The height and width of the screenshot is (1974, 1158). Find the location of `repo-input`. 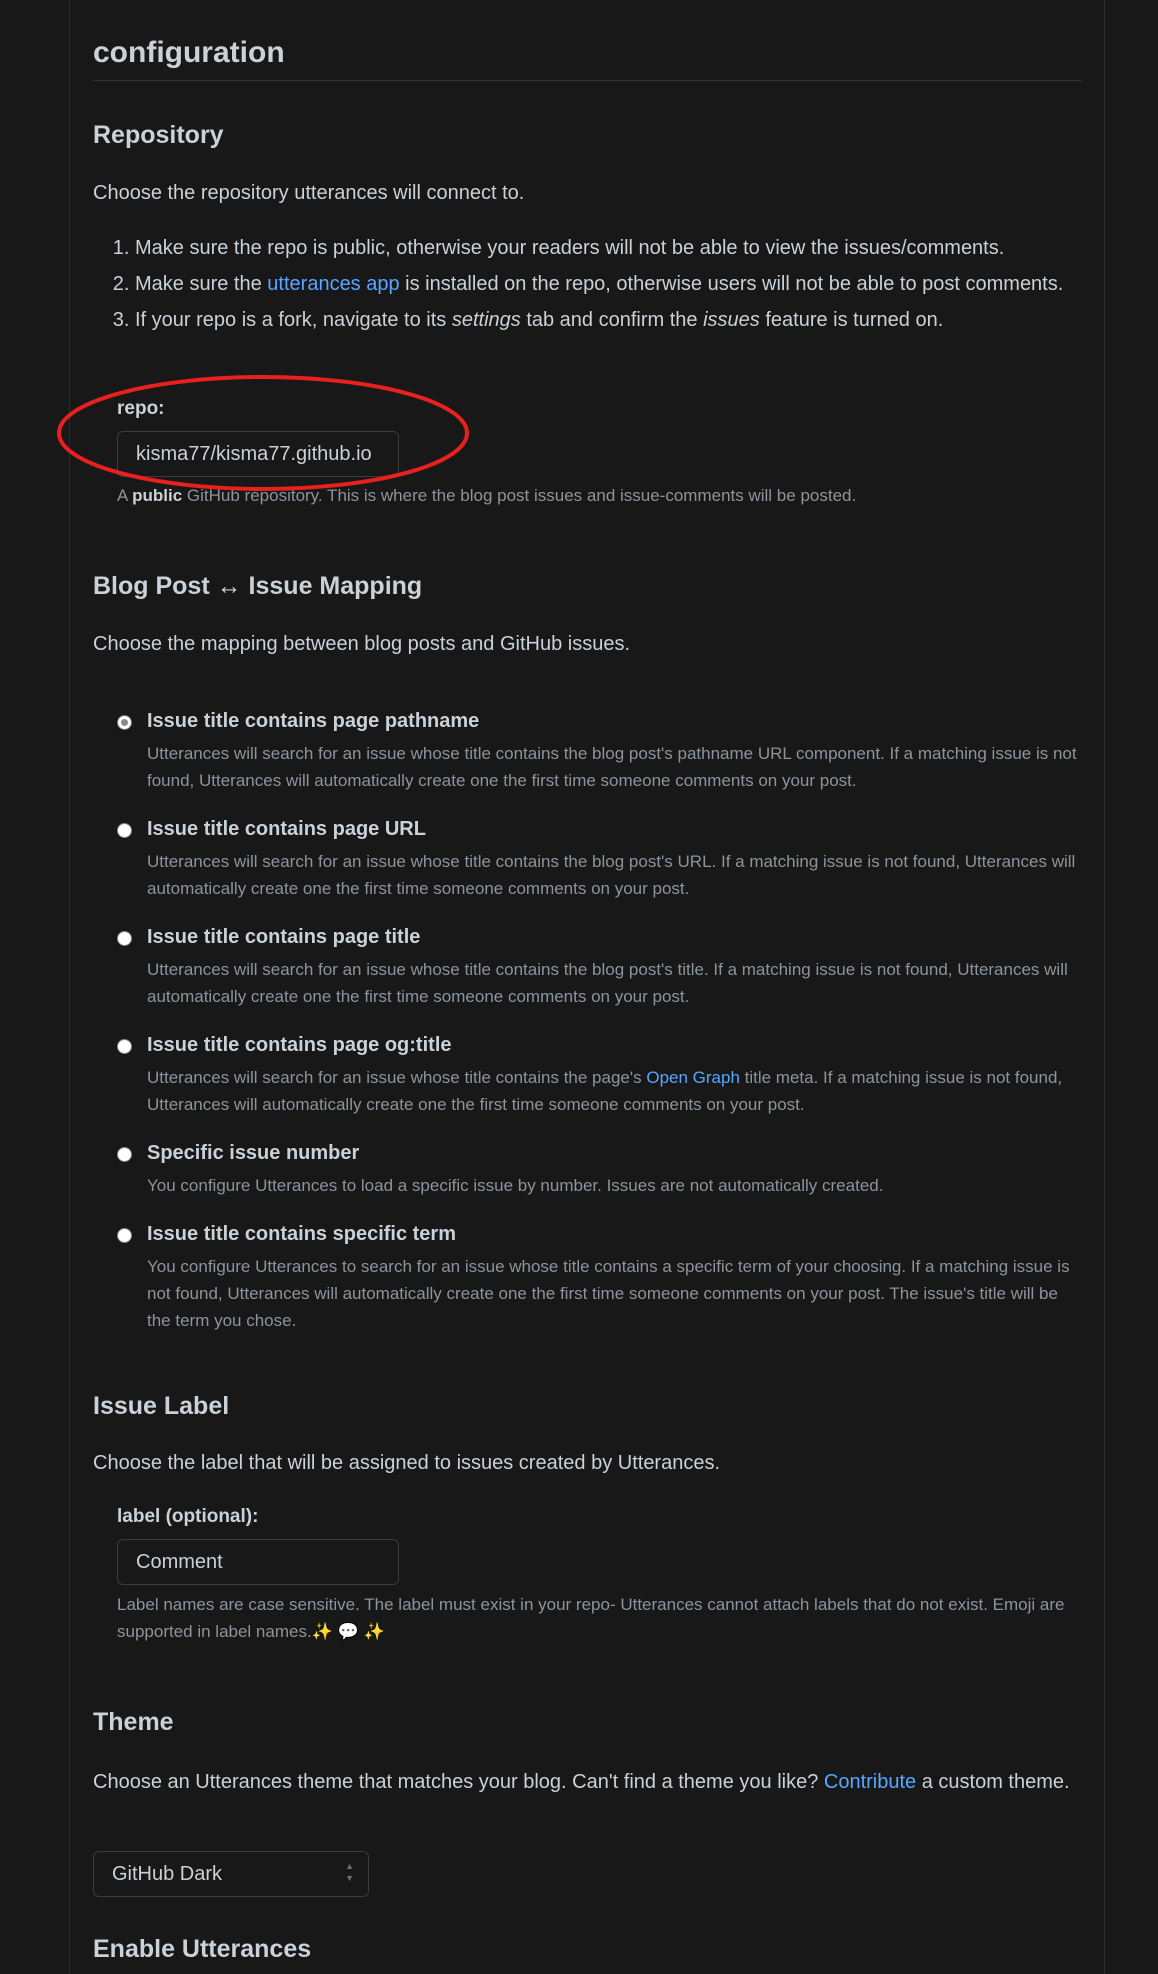

repo-input is located at coordinates (258, 454).